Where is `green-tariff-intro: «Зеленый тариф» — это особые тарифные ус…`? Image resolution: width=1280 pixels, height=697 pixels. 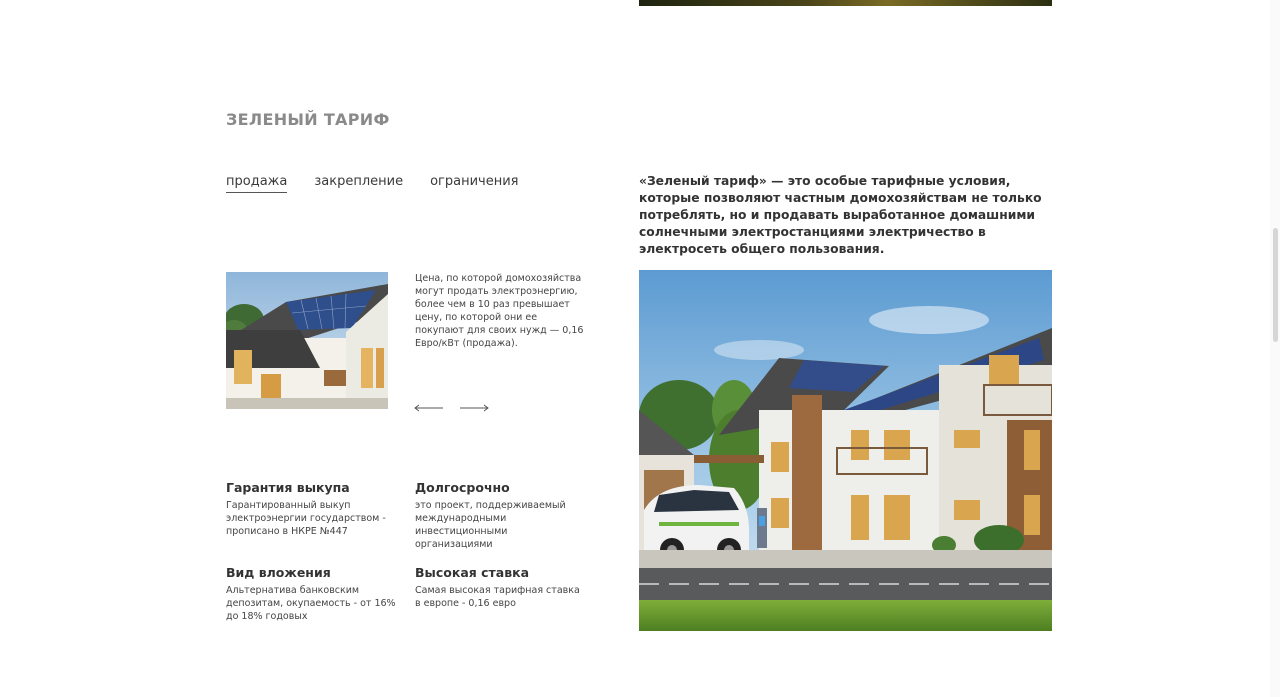 green-tariff-intro: «Зеленый тариф» — это особые тарифные ус… is located at coordinates (840, 215).